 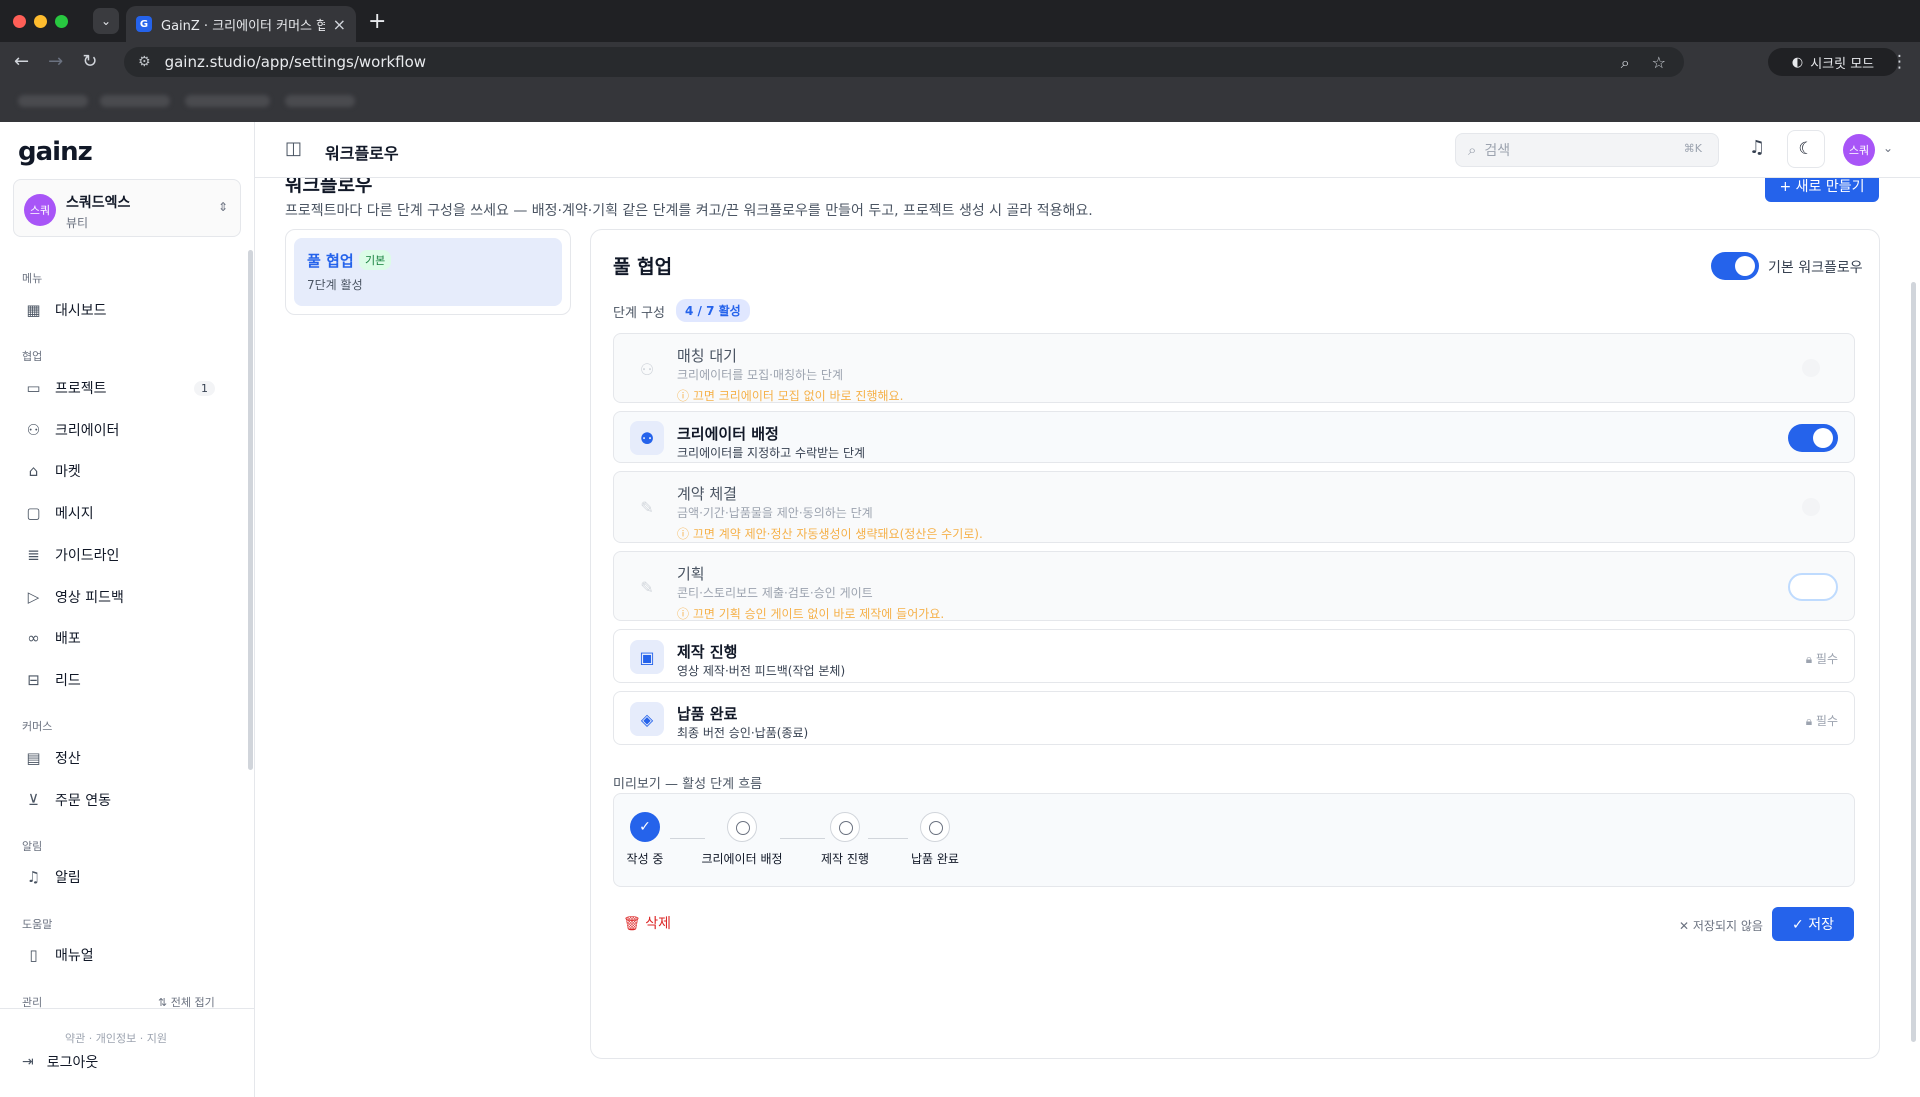 What do you see at coordinates (775, 593) in the screenshot?
I see `step-desc: 콘티·스토리보드 제출·검토·승인 게이트` at bounding box center [775, 593].